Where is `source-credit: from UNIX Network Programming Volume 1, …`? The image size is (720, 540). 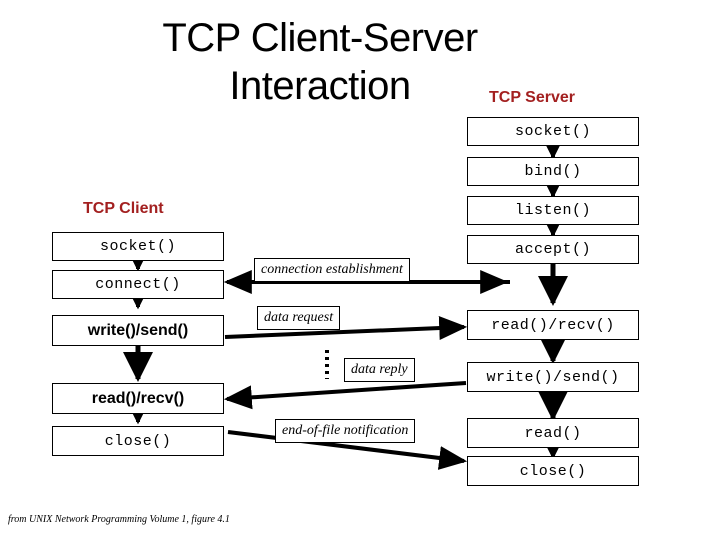
source-credit: from UNIX Network Programming Volume 1, … is located at coordinates (119, 519).